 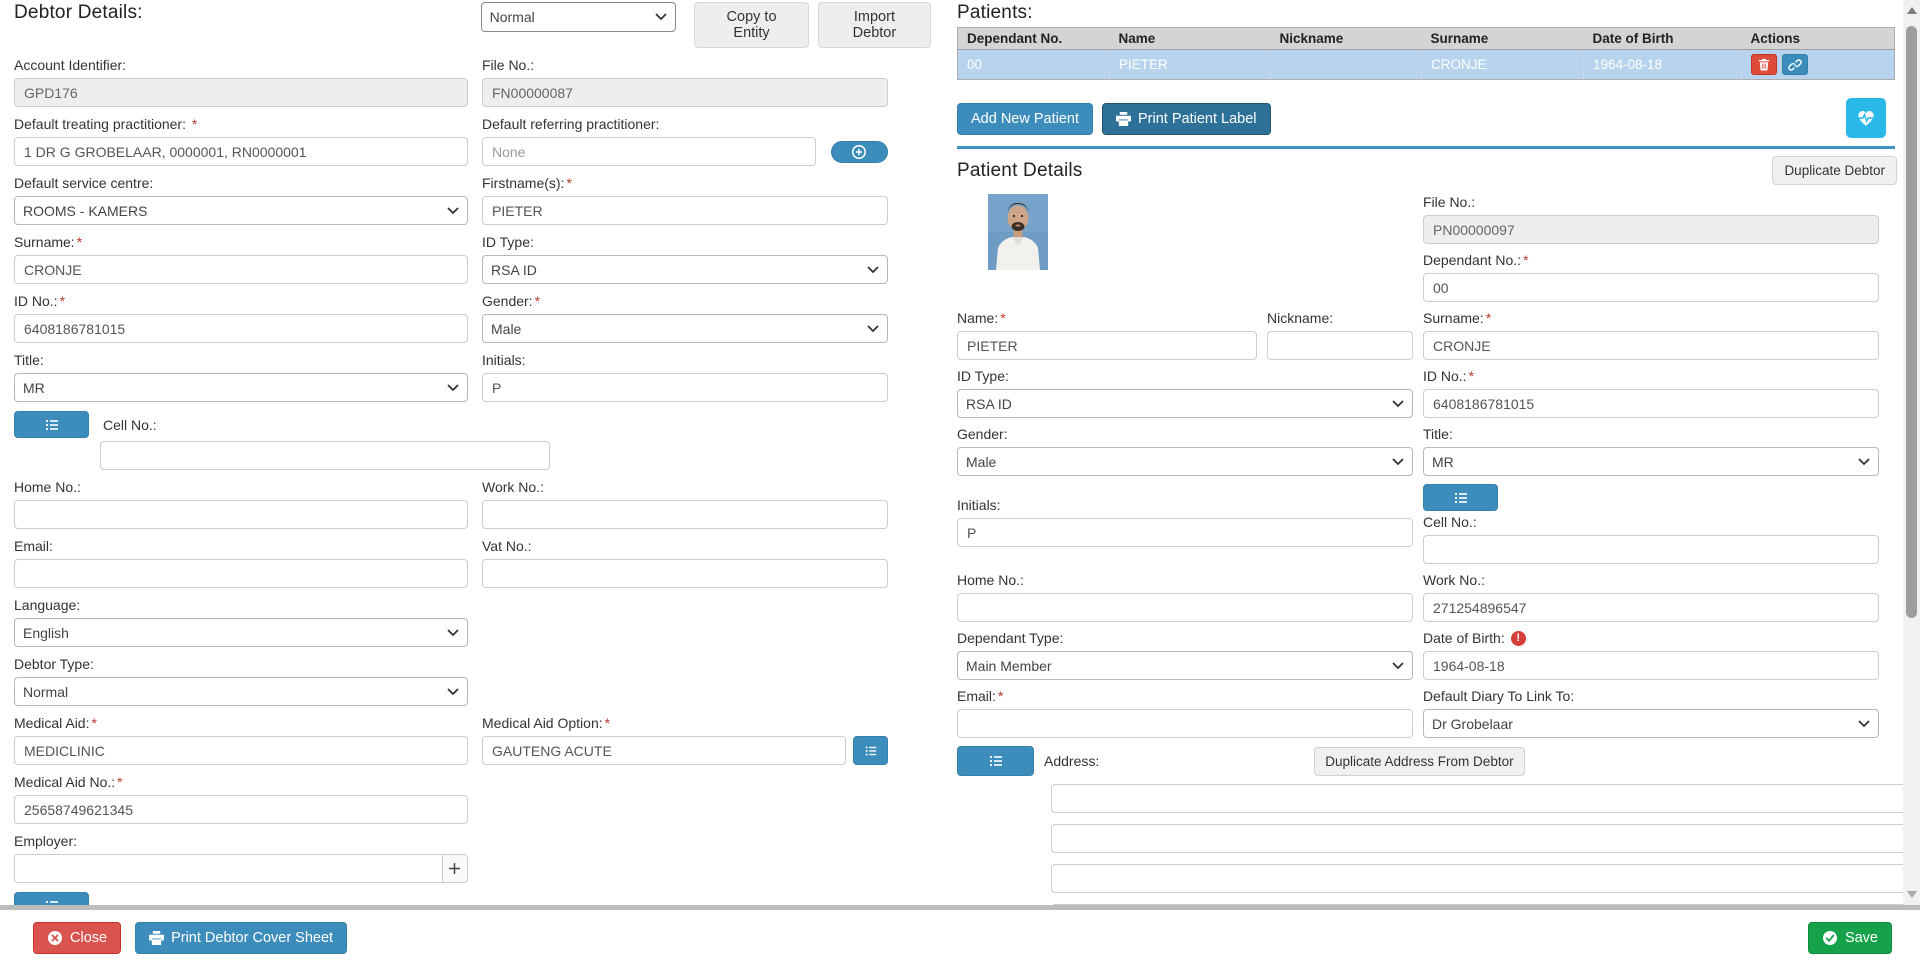 I want to click on vertical-scrollbar-thumb, so click(x=1911, y=322).